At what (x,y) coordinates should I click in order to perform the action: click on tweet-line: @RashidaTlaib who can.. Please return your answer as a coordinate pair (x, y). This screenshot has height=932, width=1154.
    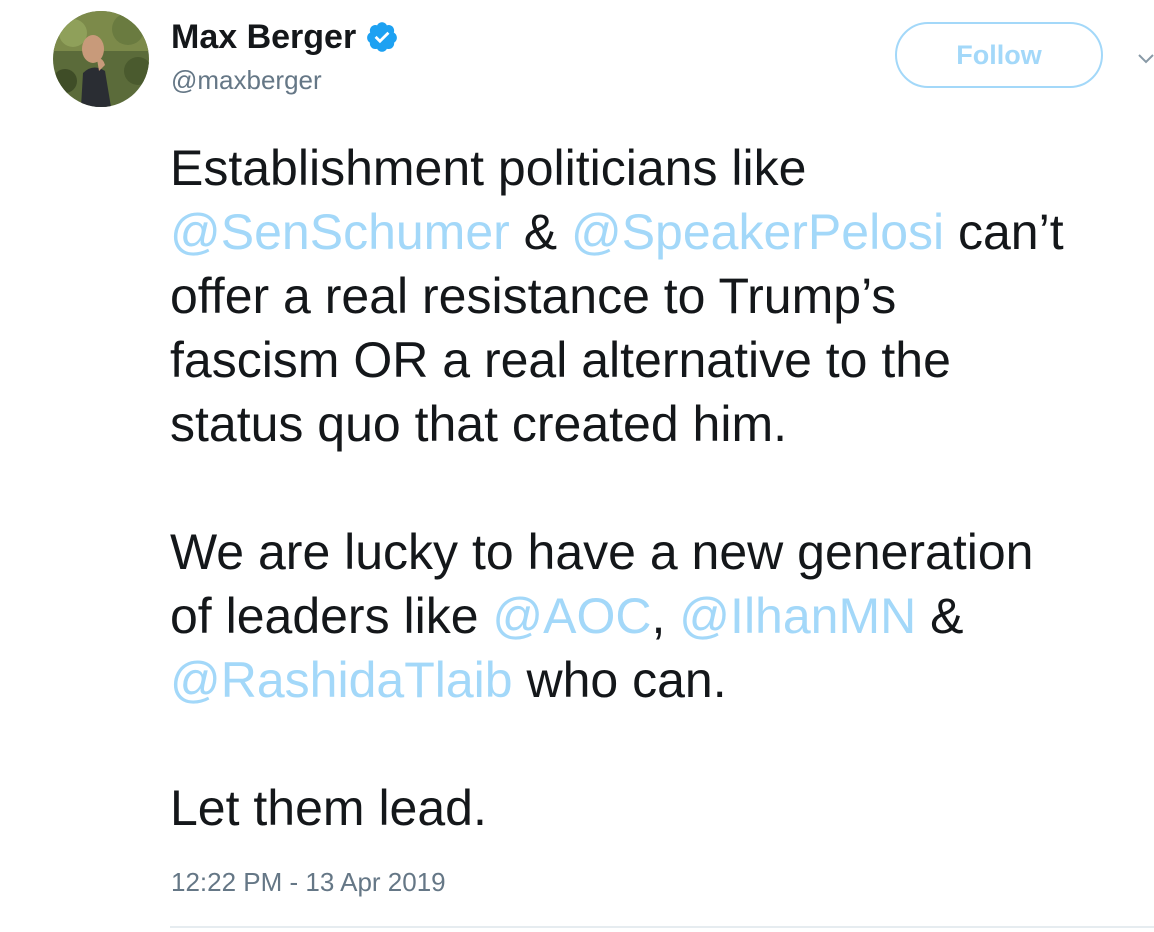
    Looking at the image, I should click on (662, 680).